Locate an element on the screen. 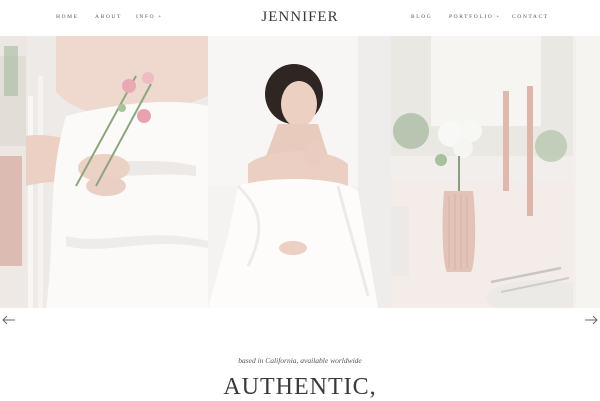 Image resolution: width=600 pixels, height=401 pixels. nav-link-portfolio: PORTFOLIO + is located at coordinates (475, 17).